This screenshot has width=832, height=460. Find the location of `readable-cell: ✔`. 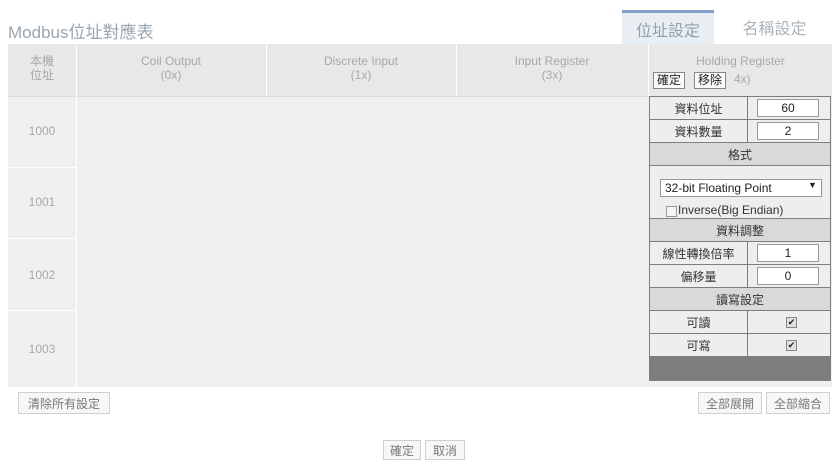

readable-cell: ✔ is located at coordinates (789, 322).